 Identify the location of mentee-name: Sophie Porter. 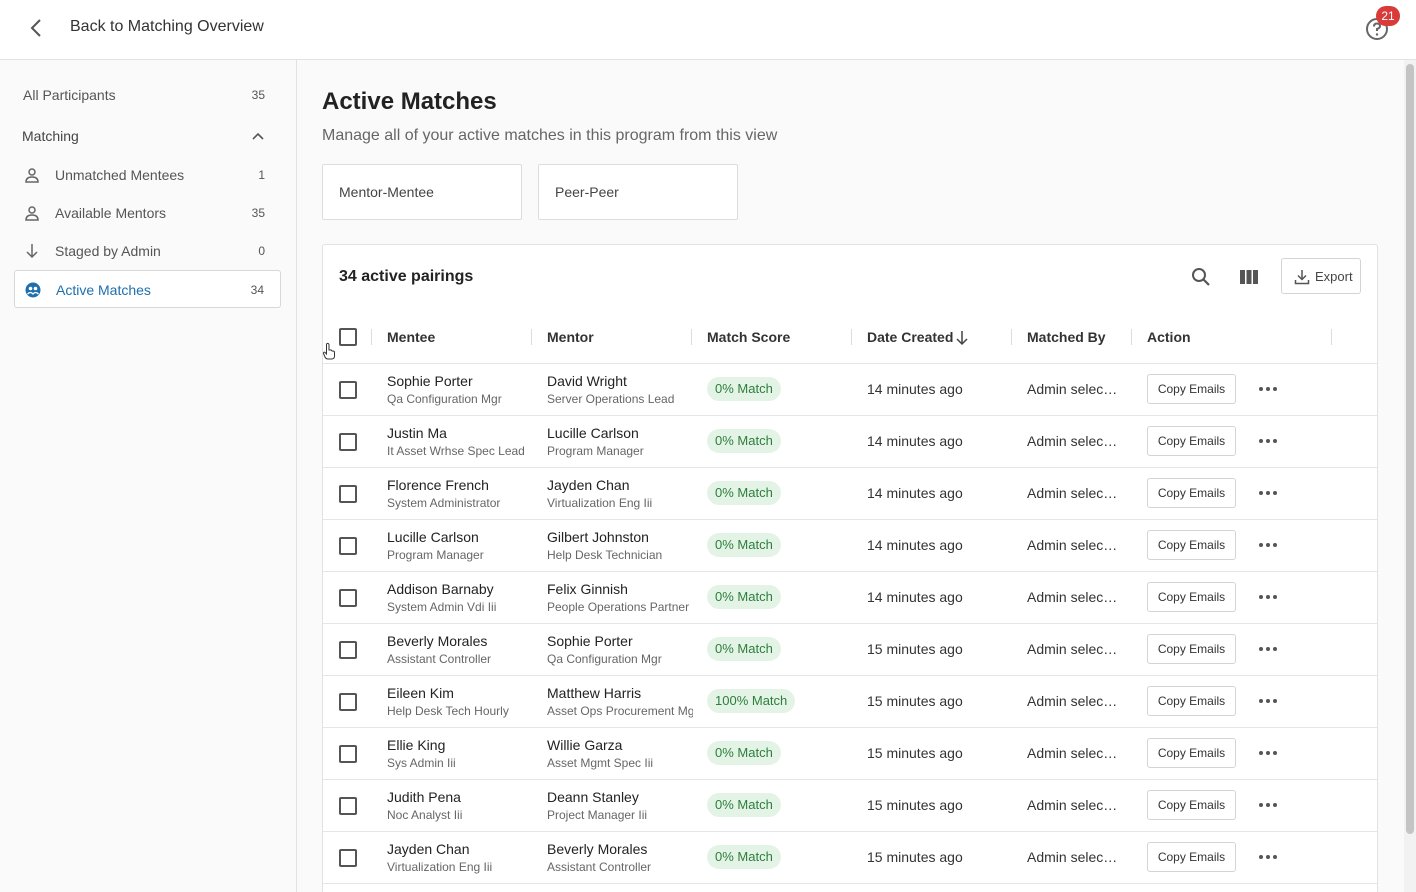
(460, 381).